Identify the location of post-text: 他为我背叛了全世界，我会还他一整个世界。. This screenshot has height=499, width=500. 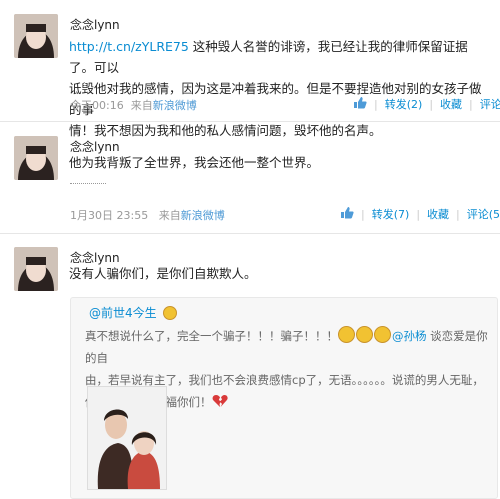
(194, 162).